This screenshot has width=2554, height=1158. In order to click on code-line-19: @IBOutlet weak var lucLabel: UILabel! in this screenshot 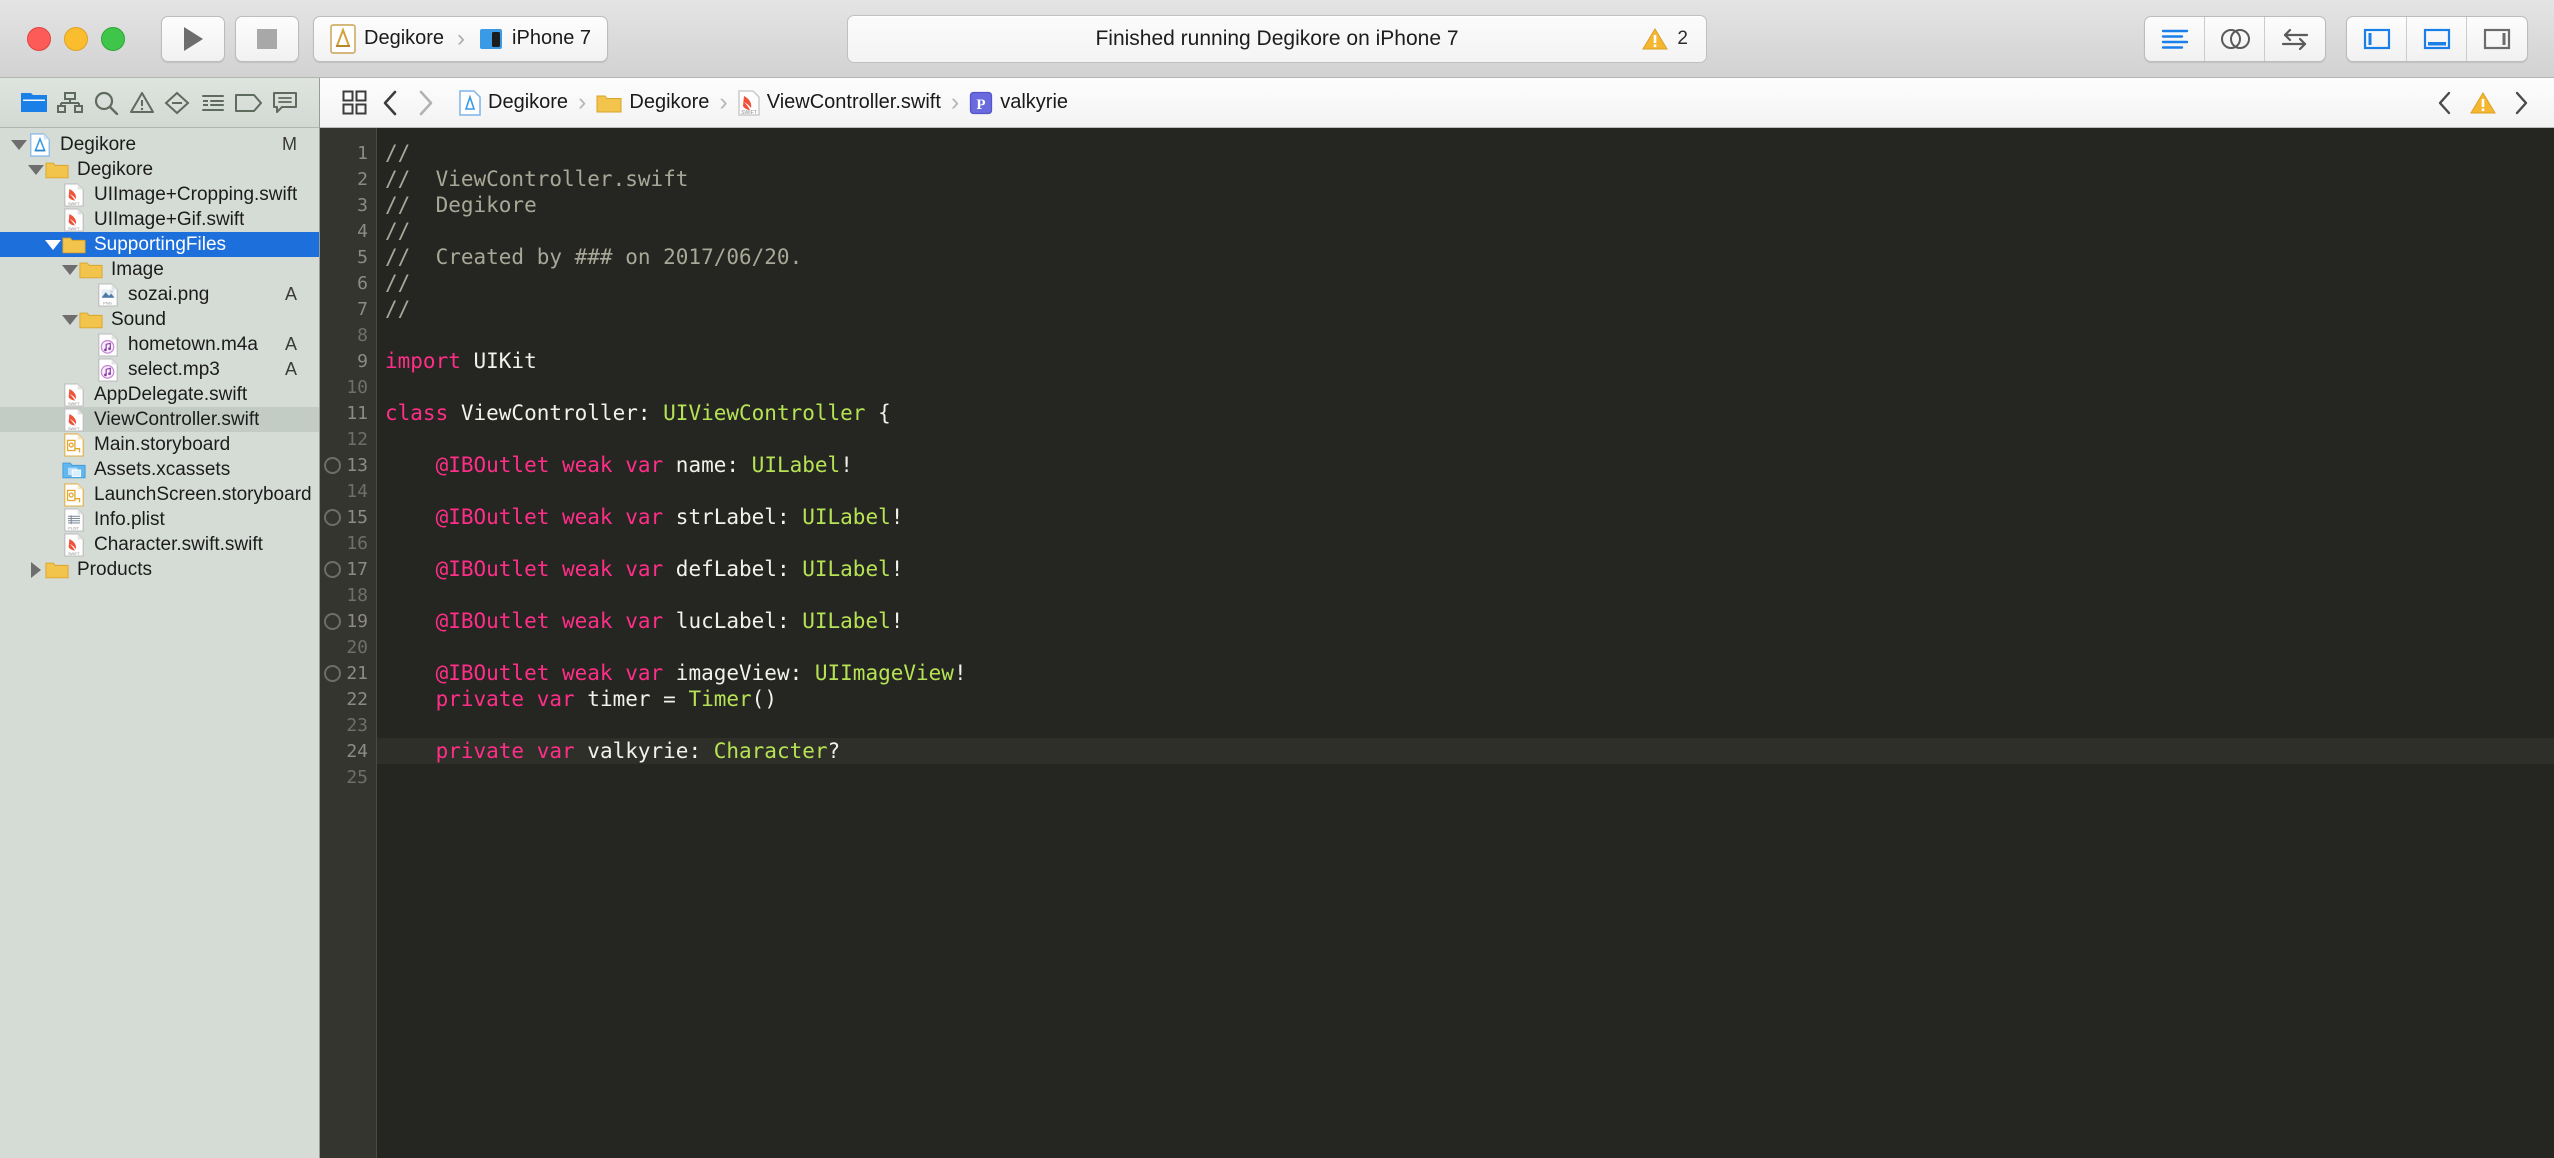, I will do `click(1465, 621)`.